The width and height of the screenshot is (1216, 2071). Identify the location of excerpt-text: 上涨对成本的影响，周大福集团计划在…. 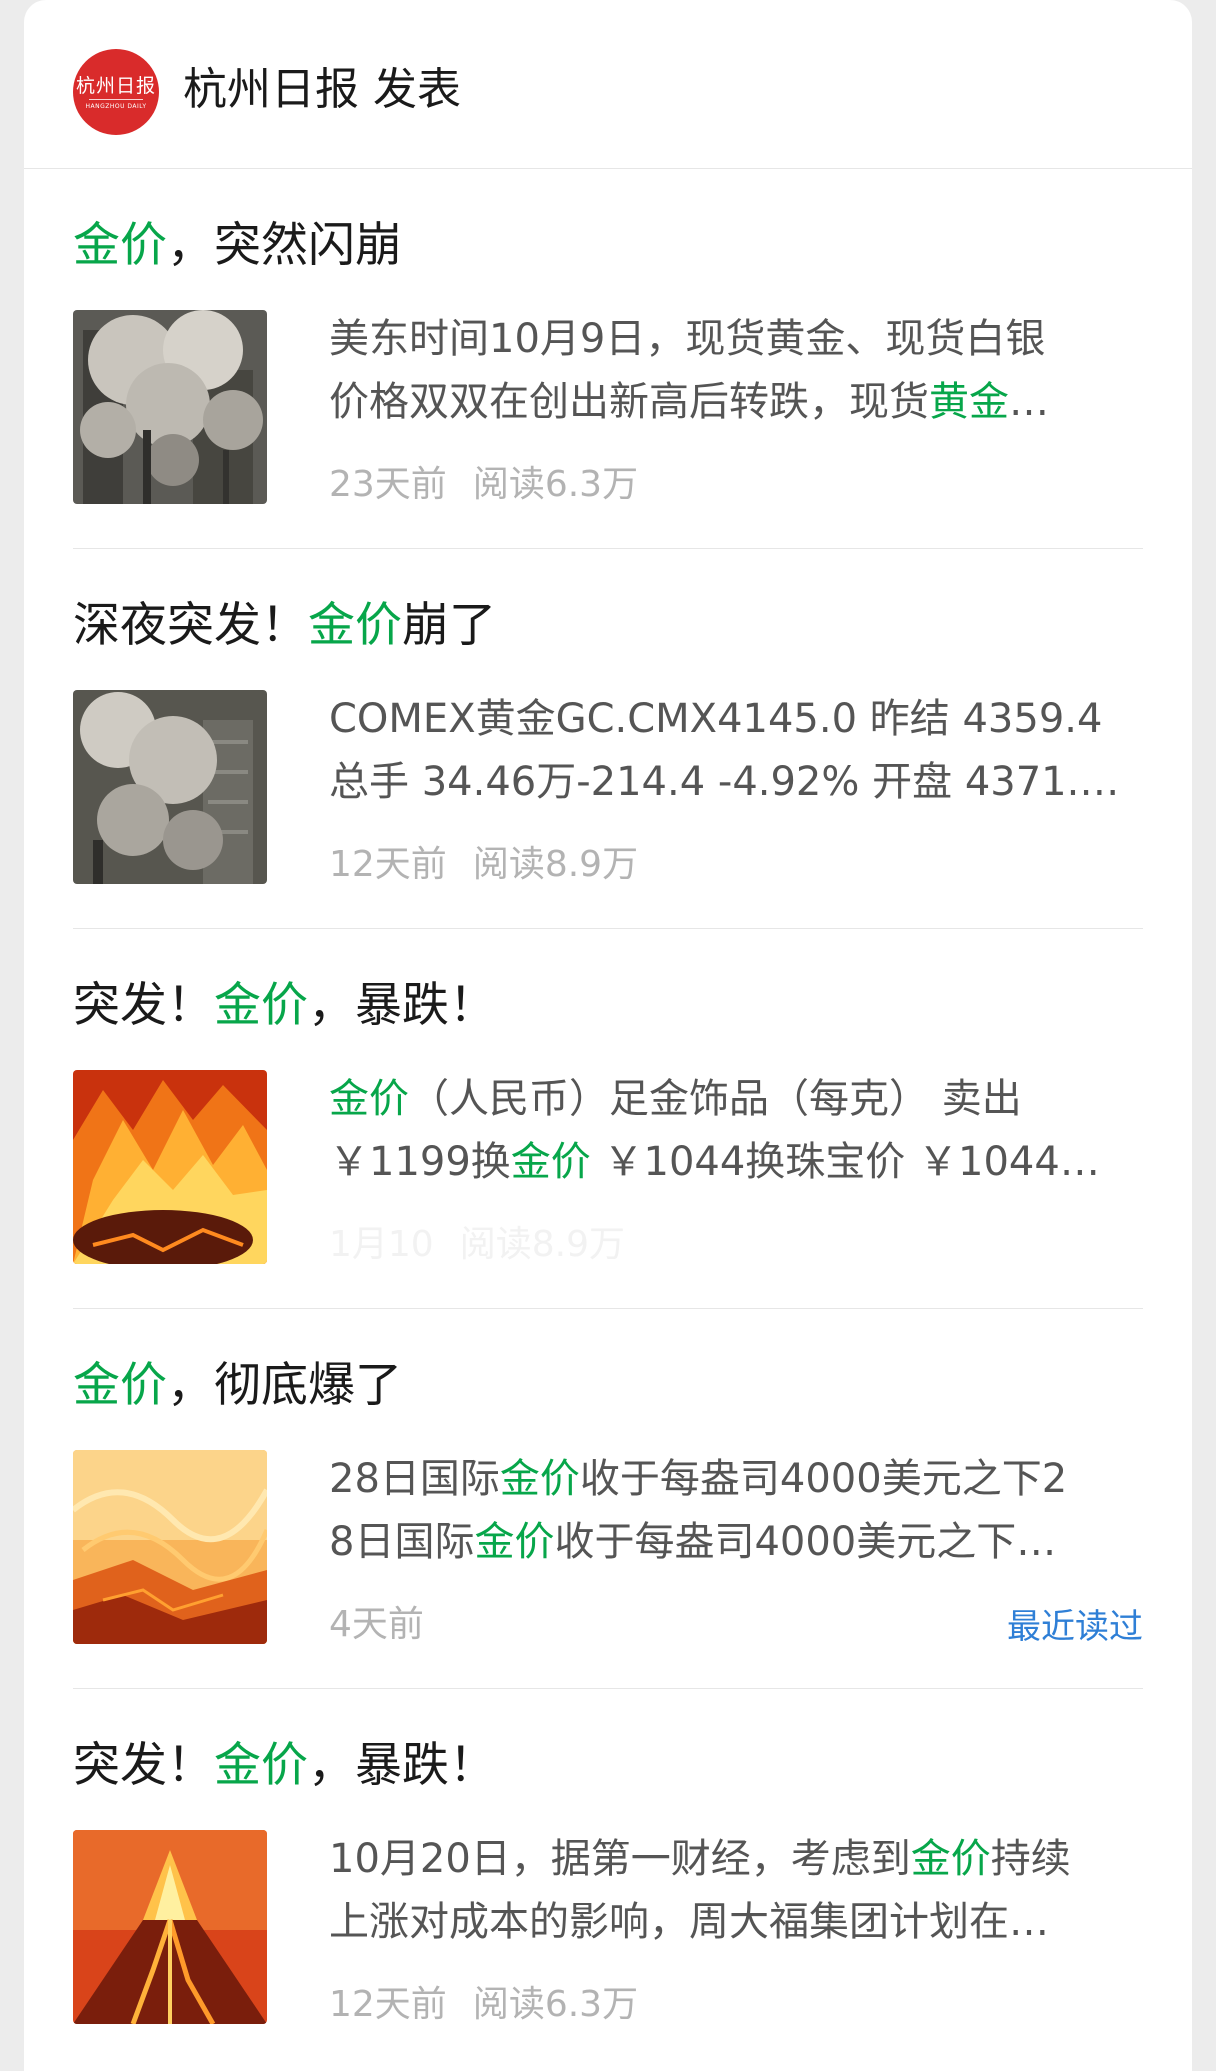
(689, 1922).